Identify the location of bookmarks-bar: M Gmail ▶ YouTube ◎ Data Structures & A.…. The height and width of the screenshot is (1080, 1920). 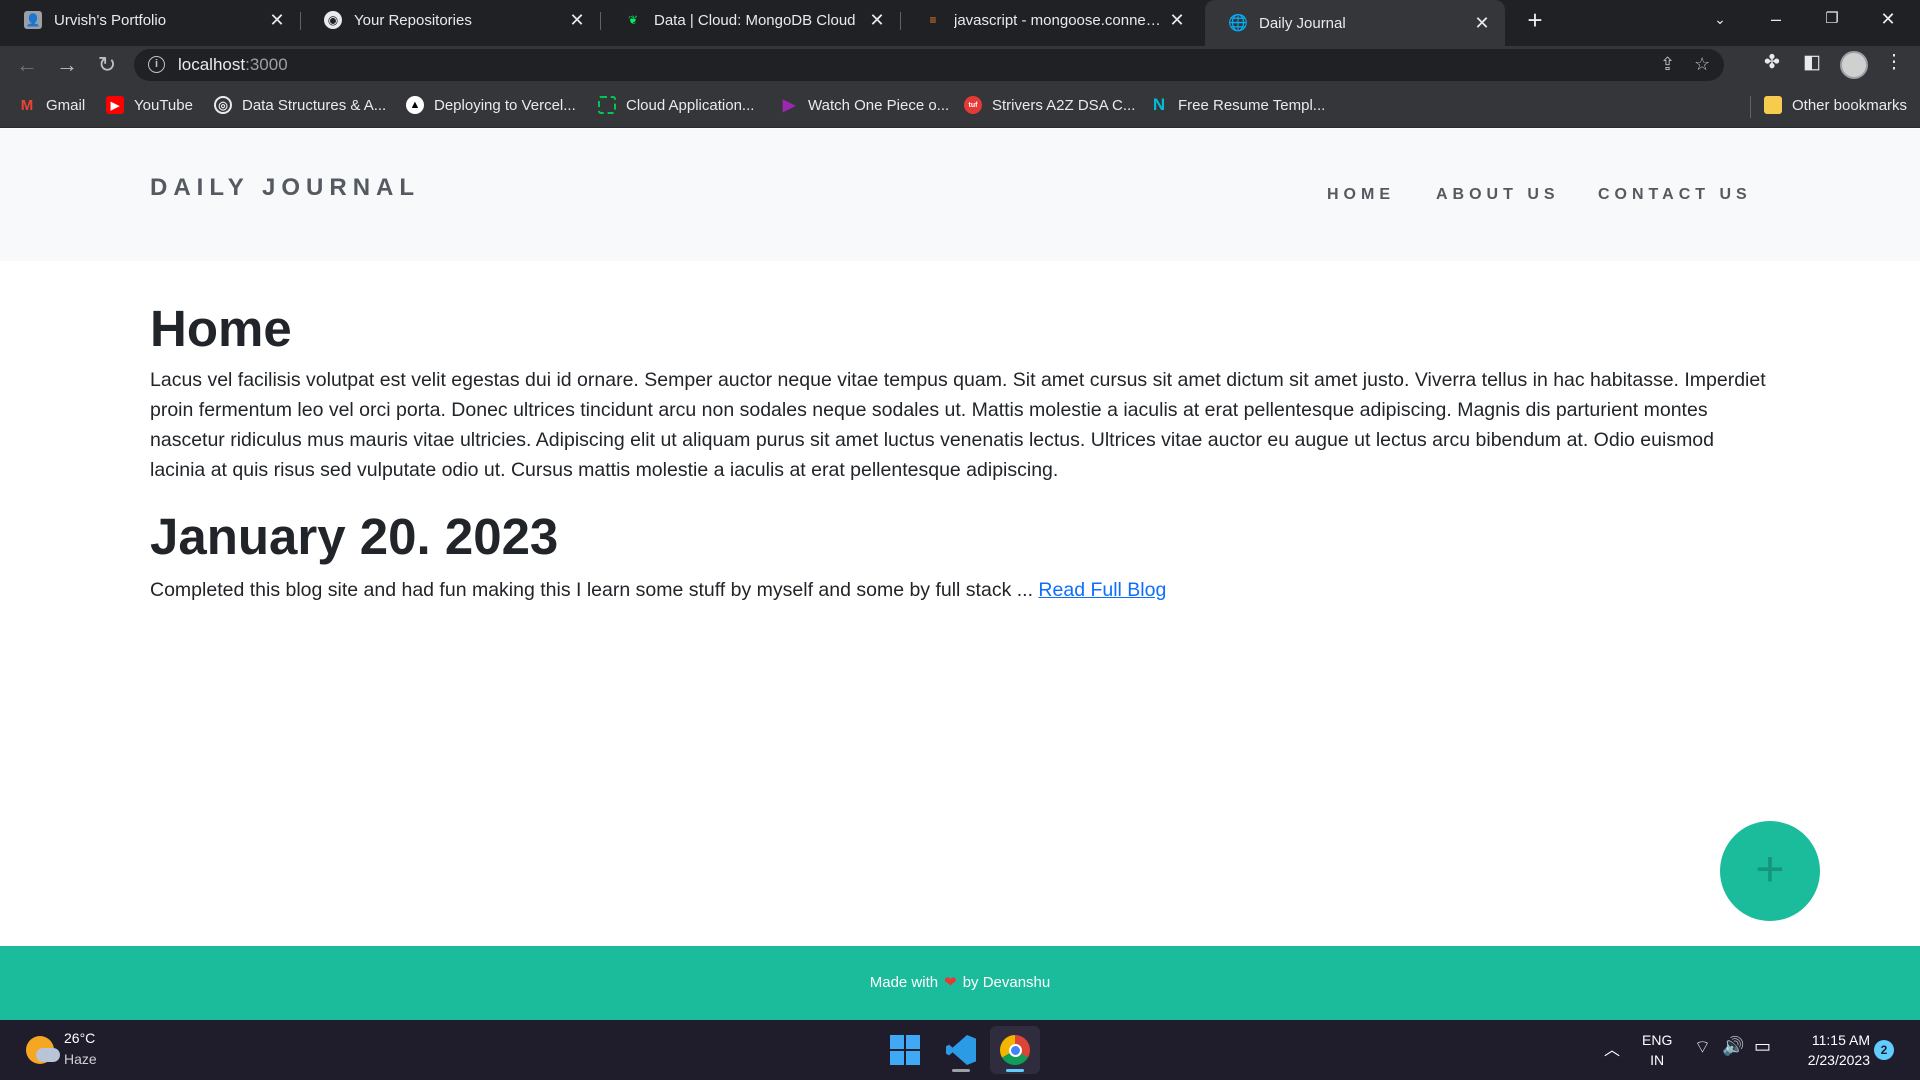
(960, 106).